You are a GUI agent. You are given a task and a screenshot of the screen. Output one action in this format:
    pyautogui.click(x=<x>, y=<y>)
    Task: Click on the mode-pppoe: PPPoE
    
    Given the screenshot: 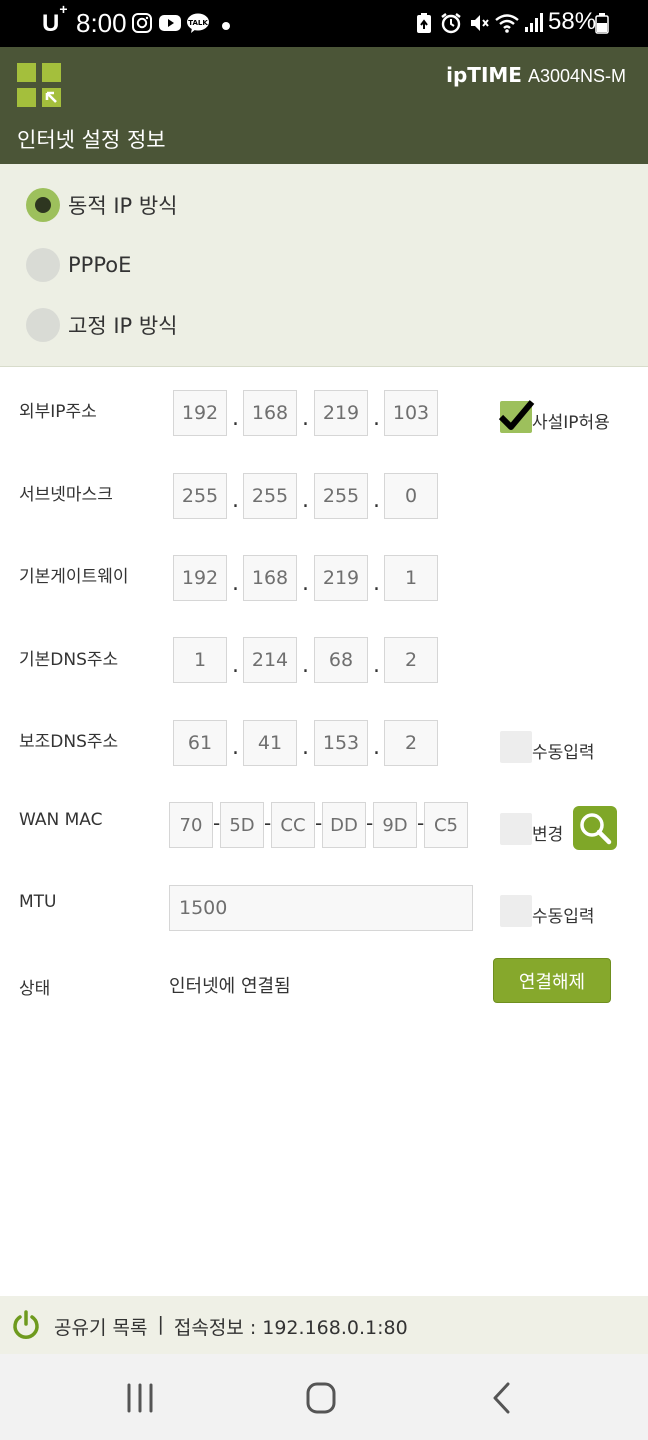 What is the action you would take?
    pyautogui.click(x=78, y=265)
    